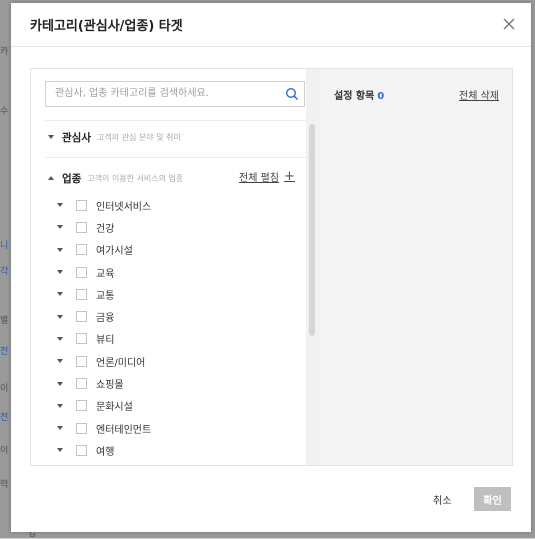 The width and height of the screenshot is (535, 539). What do you see at coordinates (479, 94) in the screenshot?
I see `delete-all-button: 전체 삭제` at bounding box center [479, 94].